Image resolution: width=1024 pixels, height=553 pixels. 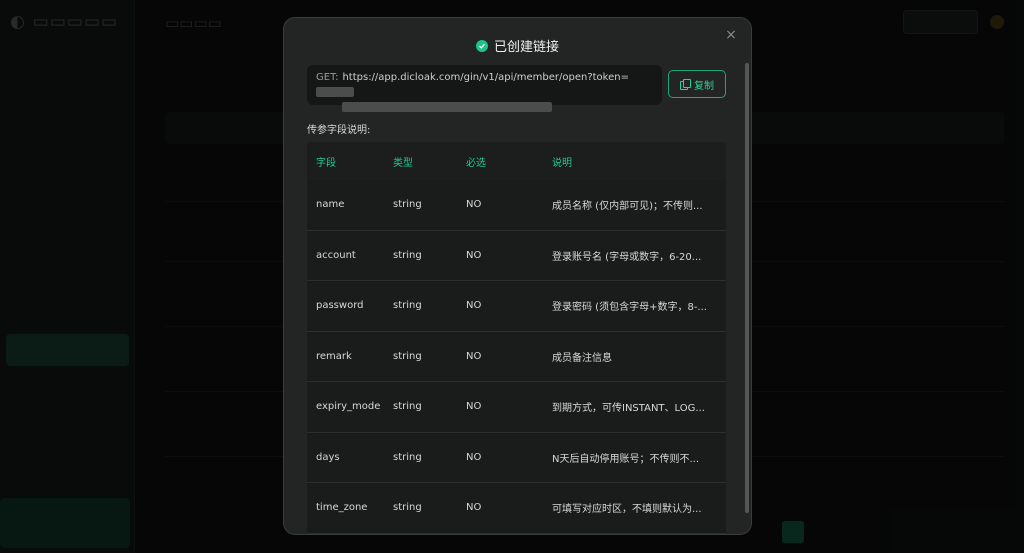 I want to click on params-table-header: 字段 类型 必选 说明, so click(x=516, y=161).